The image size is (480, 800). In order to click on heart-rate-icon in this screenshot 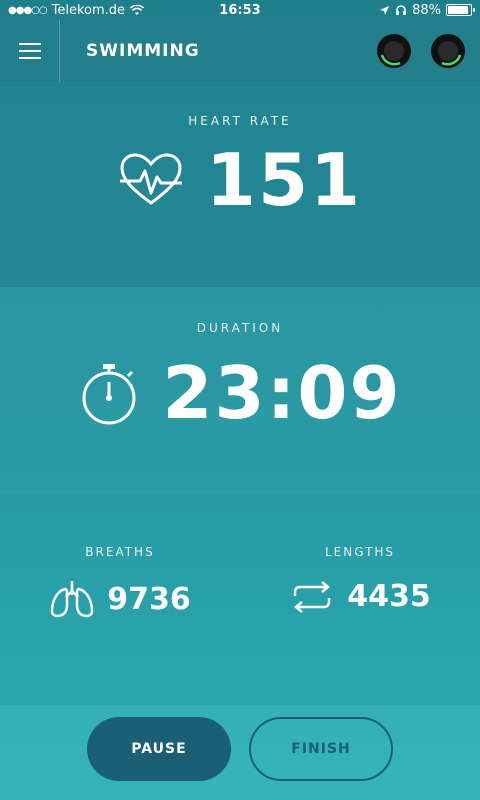, I will do `click(150, 179)`.